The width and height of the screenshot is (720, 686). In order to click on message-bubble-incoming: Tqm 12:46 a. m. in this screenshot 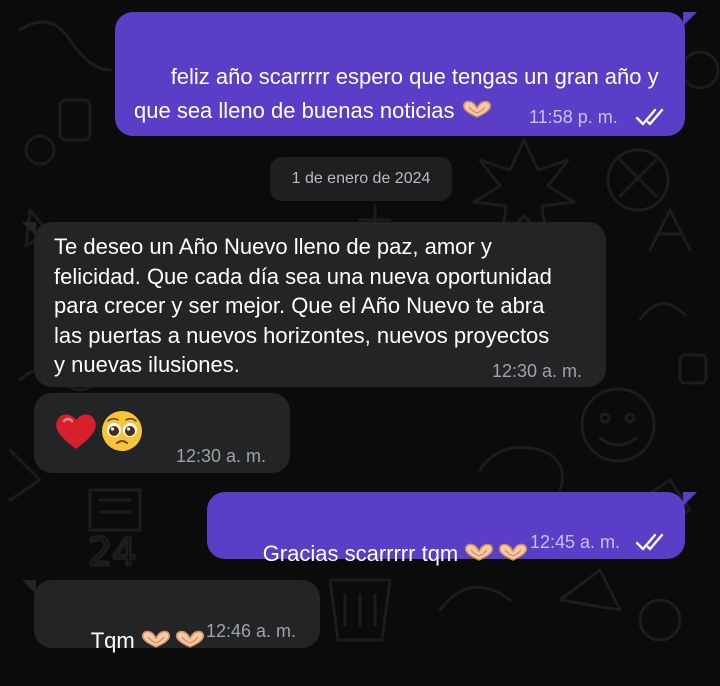, I will do `click(171, 616)`.